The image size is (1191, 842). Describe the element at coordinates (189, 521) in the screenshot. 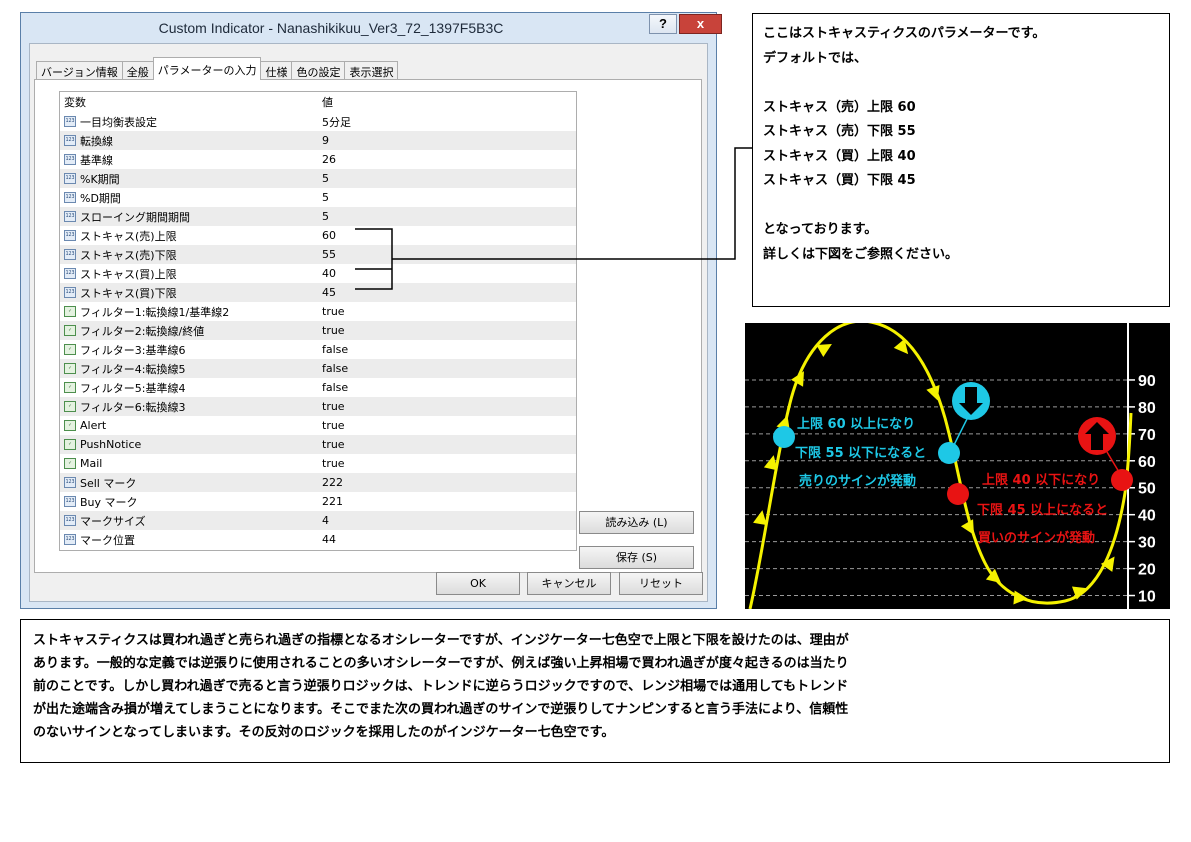

I see `parameter-name-cell: 123 マークサイズ` at that location.